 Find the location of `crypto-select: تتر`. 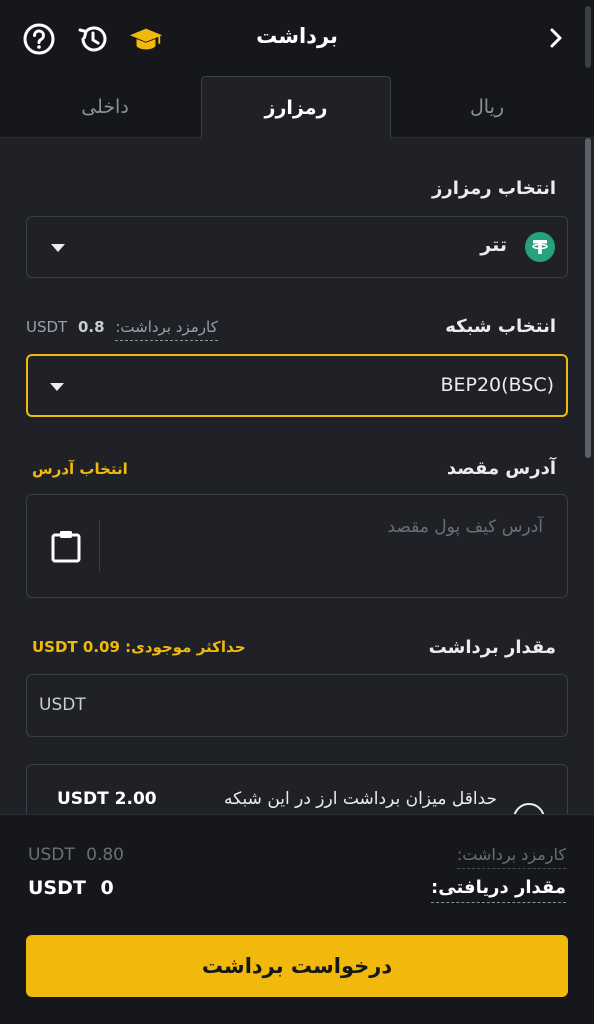

crypto-select: تتر is located at coordinates (297, 247).